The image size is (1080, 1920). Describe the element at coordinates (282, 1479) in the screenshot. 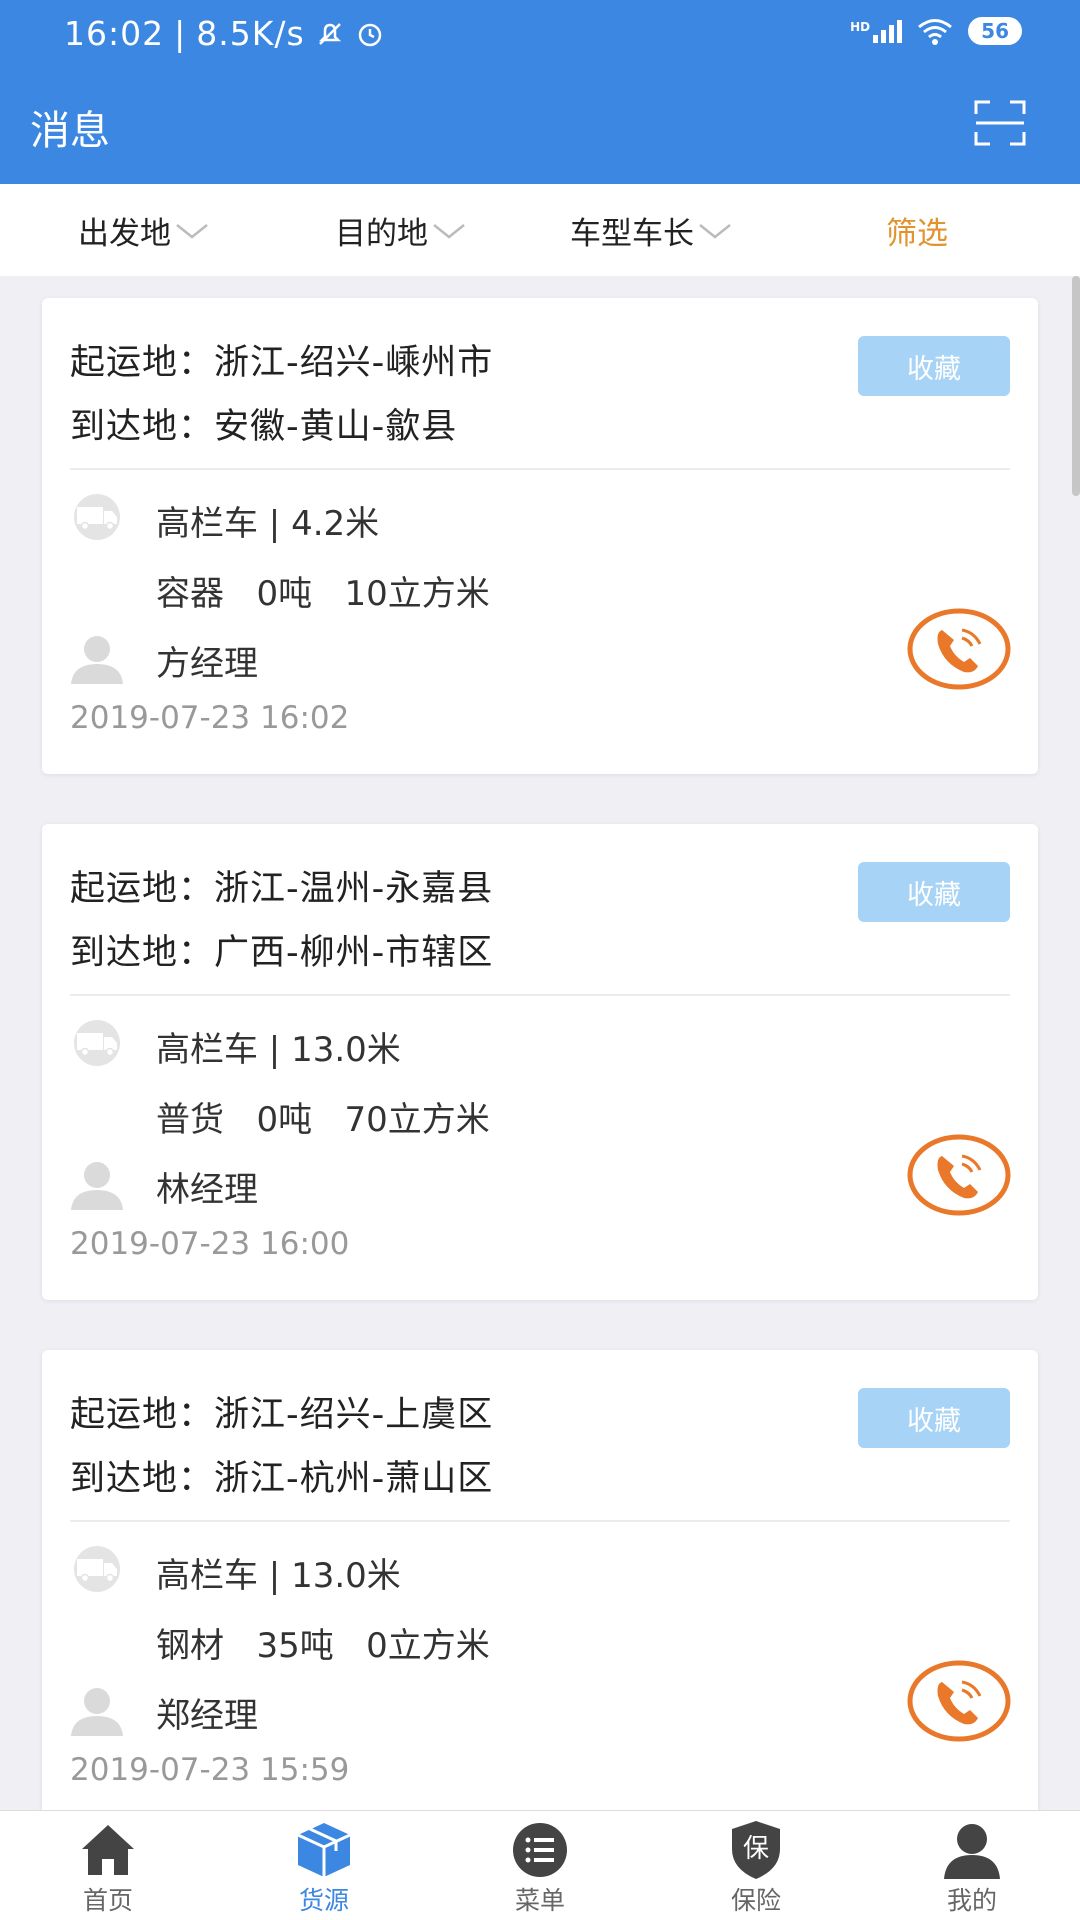

I see `destination-row: 到达地：浙江-杭州-萧山区` at that location.